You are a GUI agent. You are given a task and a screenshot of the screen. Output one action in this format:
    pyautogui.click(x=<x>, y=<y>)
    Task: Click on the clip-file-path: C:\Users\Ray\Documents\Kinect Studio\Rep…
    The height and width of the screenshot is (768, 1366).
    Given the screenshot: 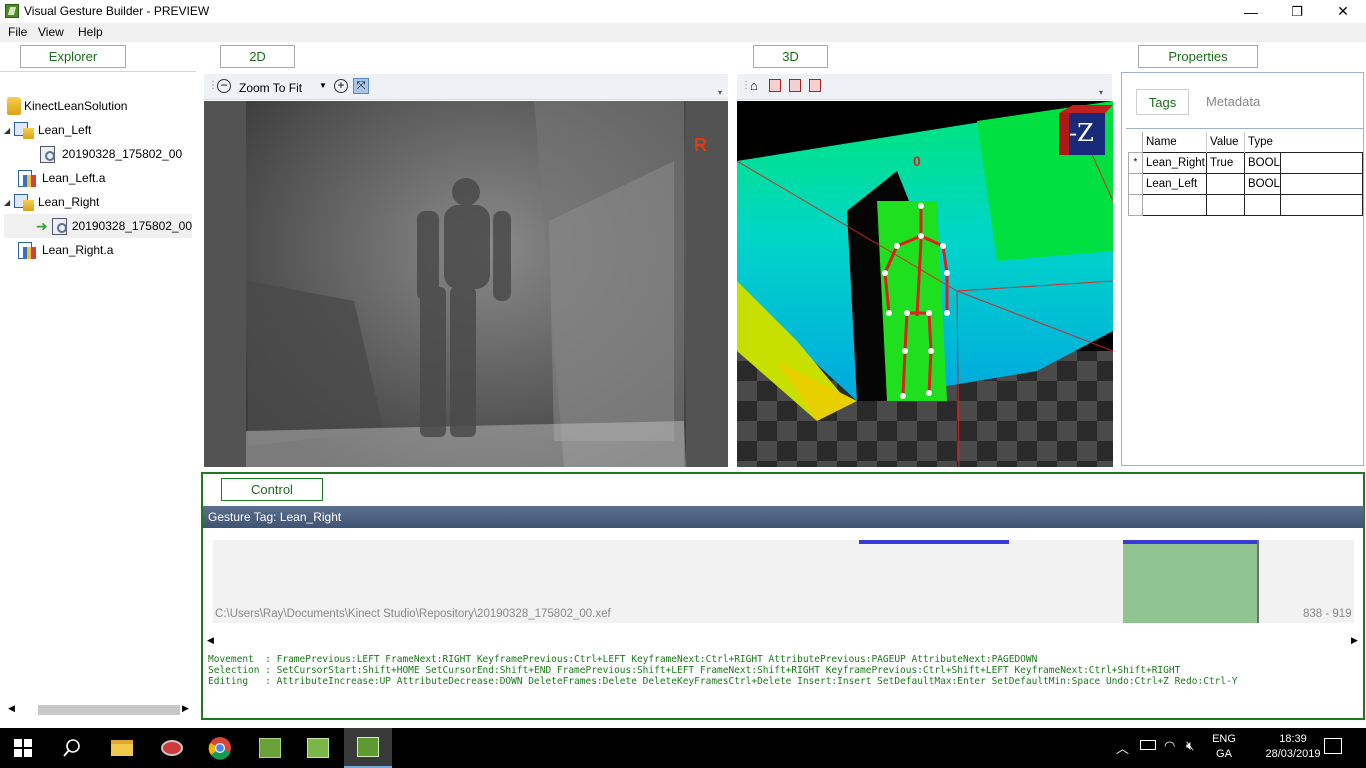 What is the action you would take?
    pyautogui.click(x=413, y=614)
    